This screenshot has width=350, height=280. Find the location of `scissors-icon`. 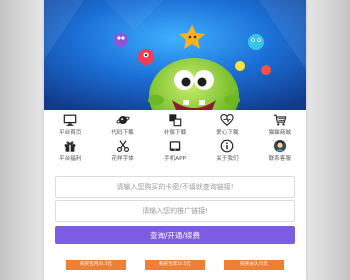

scissors-icon is located at coordinates (122, 146).